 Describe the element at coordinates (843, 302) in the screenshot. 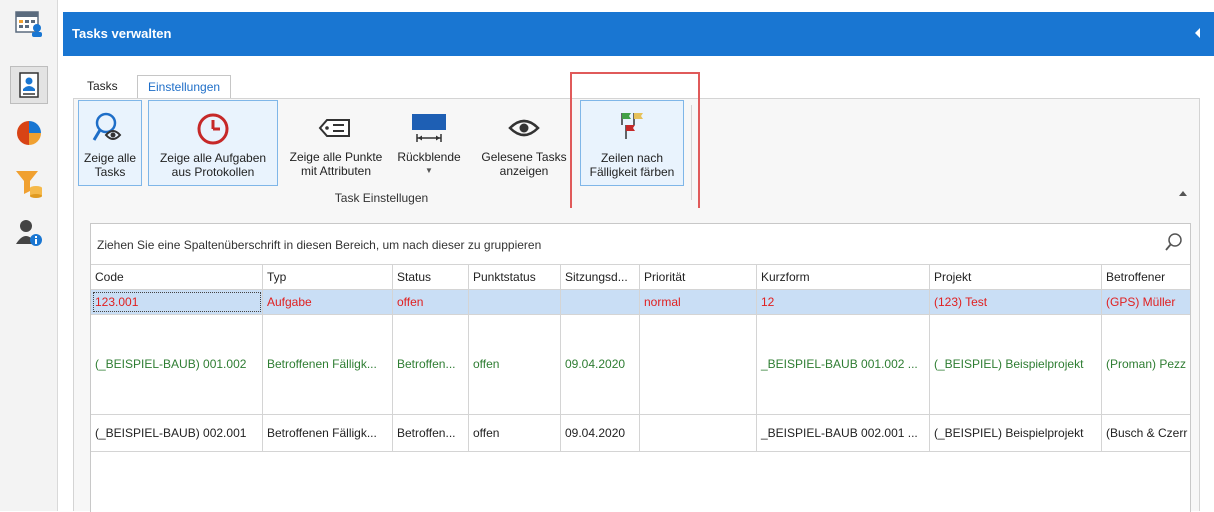

I see `cell-short-form: 12` at that location.